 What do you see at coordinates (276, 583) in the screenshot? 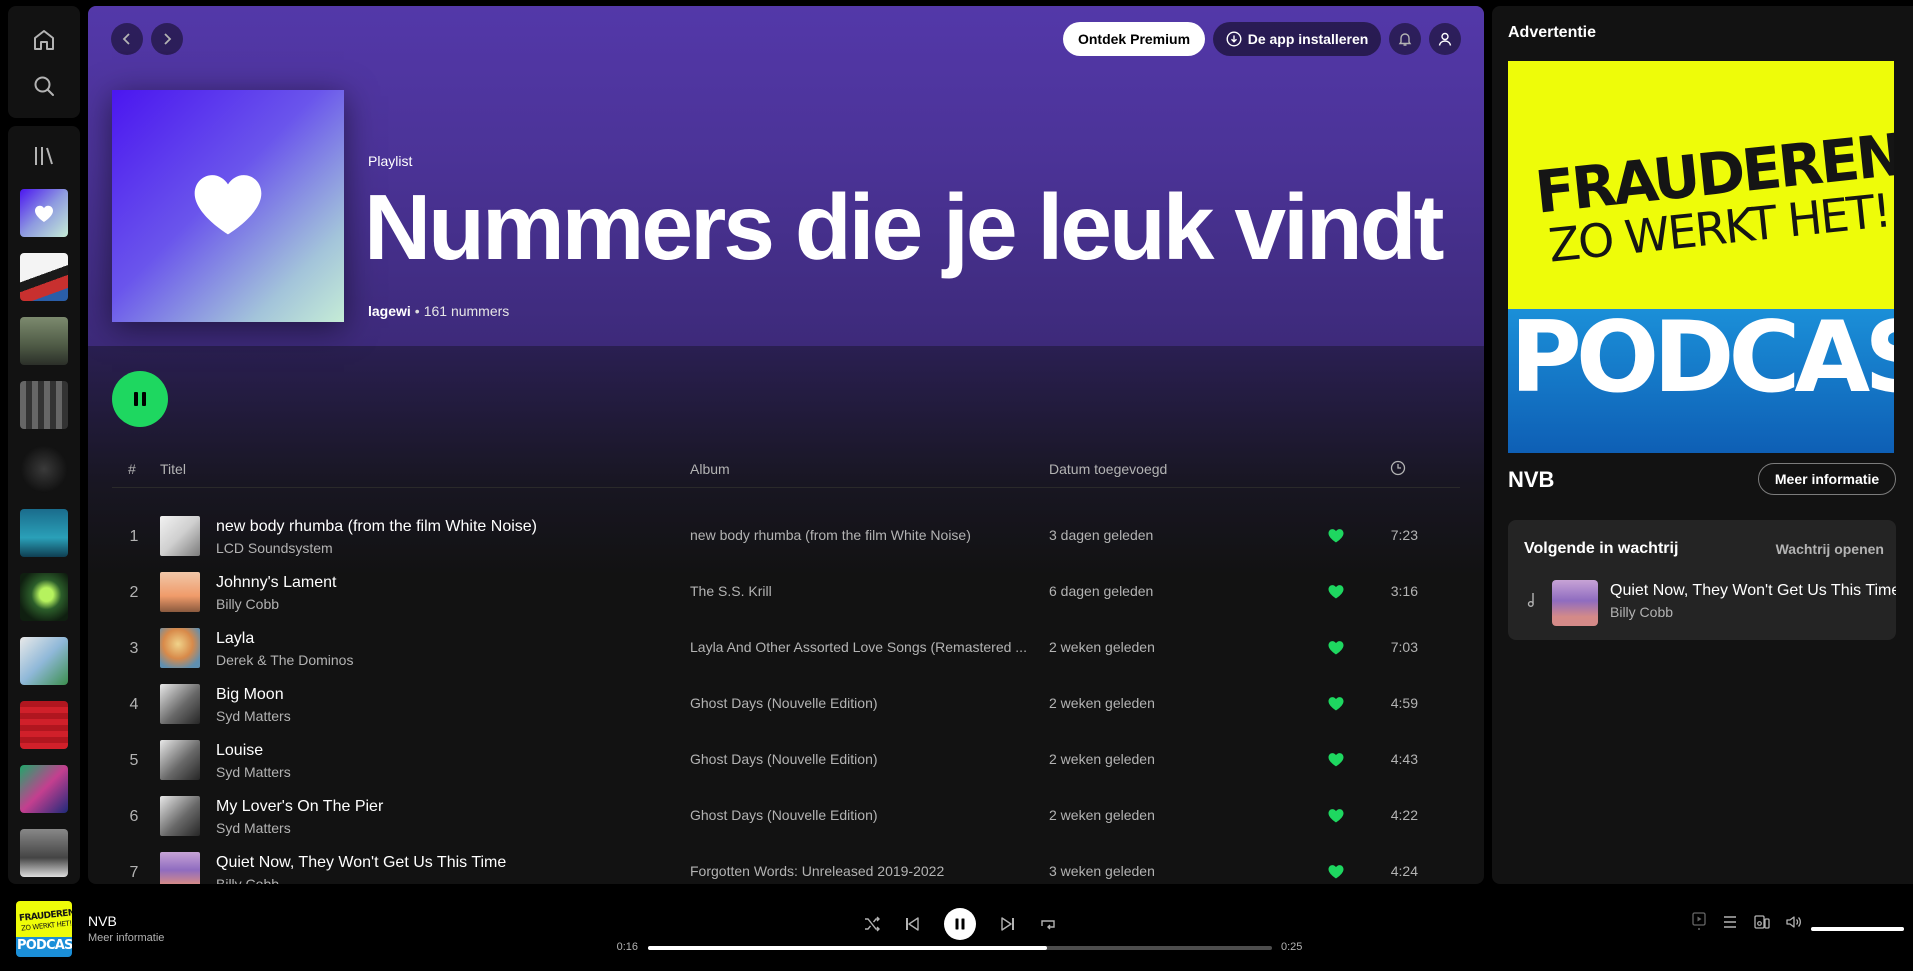
I see `track-title: Johnny's Lament` at bounding box center [276, 583].